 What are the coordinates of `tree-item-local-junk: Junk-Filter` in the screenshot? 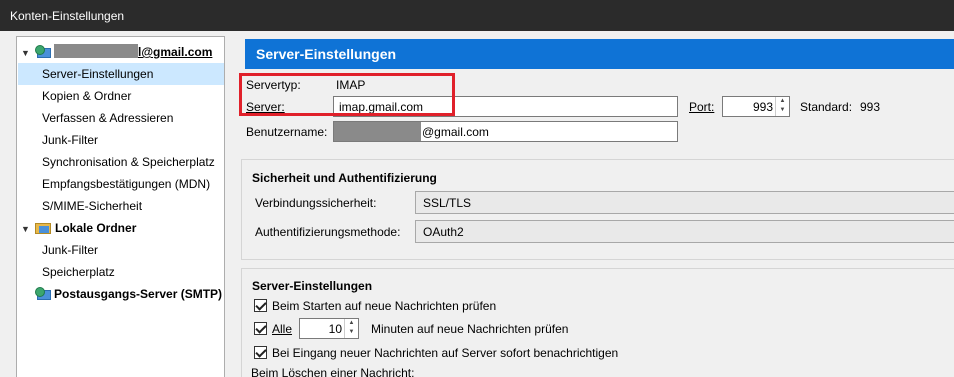 It's located at (70, 250).